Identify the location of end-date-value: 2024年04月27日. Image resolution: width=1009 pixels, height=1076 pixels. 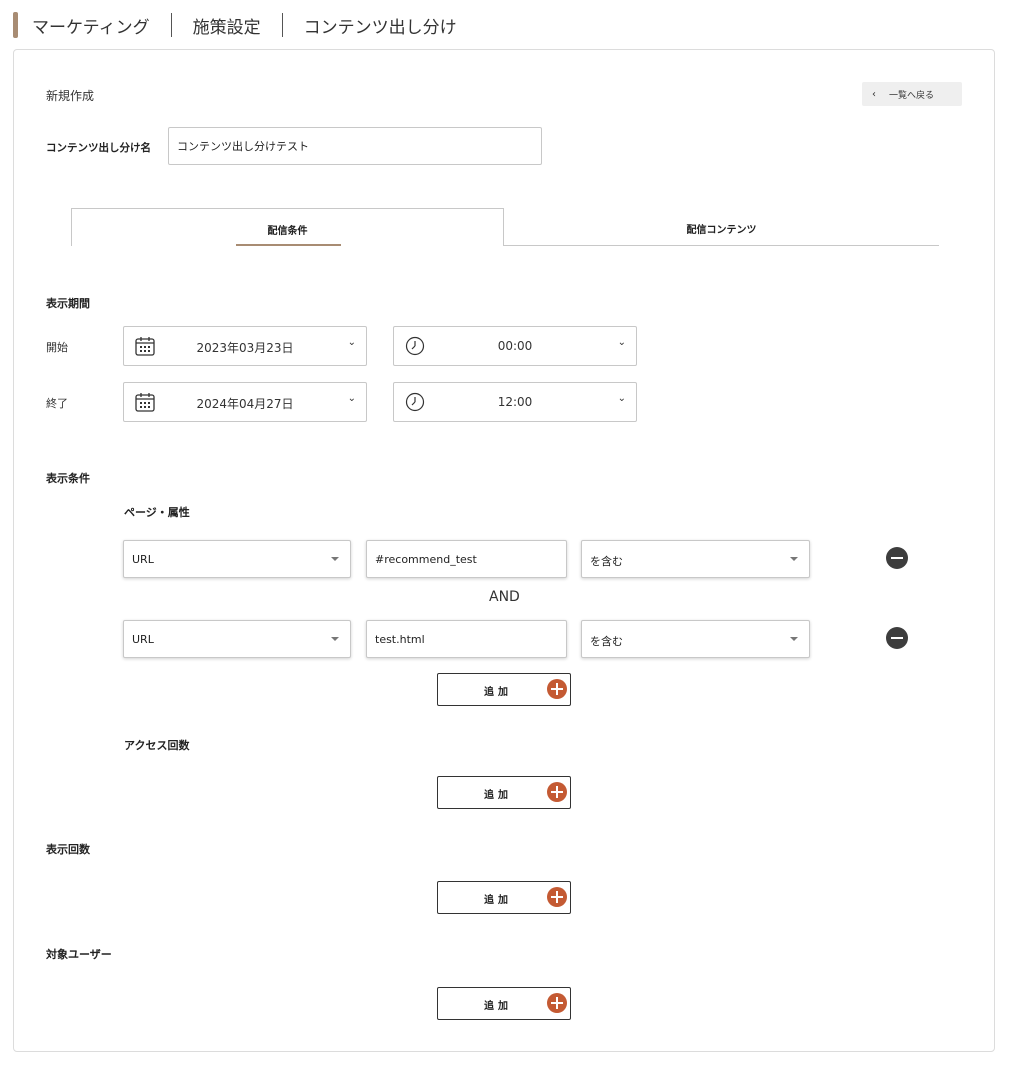
(245, 404).